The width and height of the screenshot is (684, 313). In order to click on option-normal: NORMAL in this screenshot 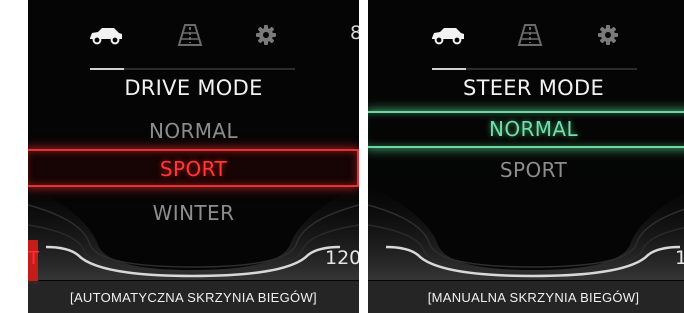, I will do `click(193, 131)`.